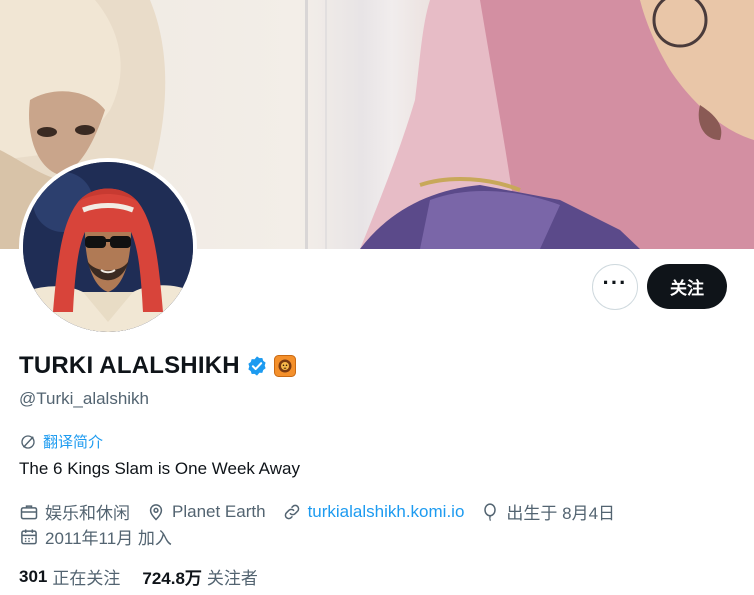 The height and width of the screenshot is (595, 754). What do you see at coordinates (219, 511) in the screenshot?
I see `location-text: Planet Earth` at bounding box center [219, 511].